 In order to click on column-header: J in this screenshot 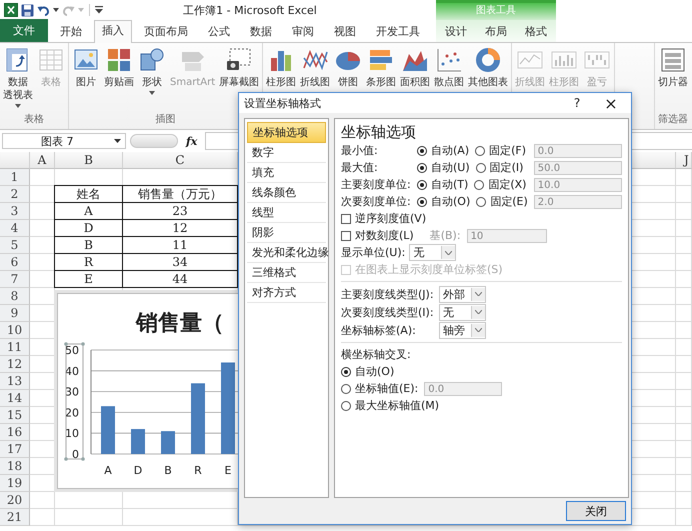, I will do `click(684, 160)`.